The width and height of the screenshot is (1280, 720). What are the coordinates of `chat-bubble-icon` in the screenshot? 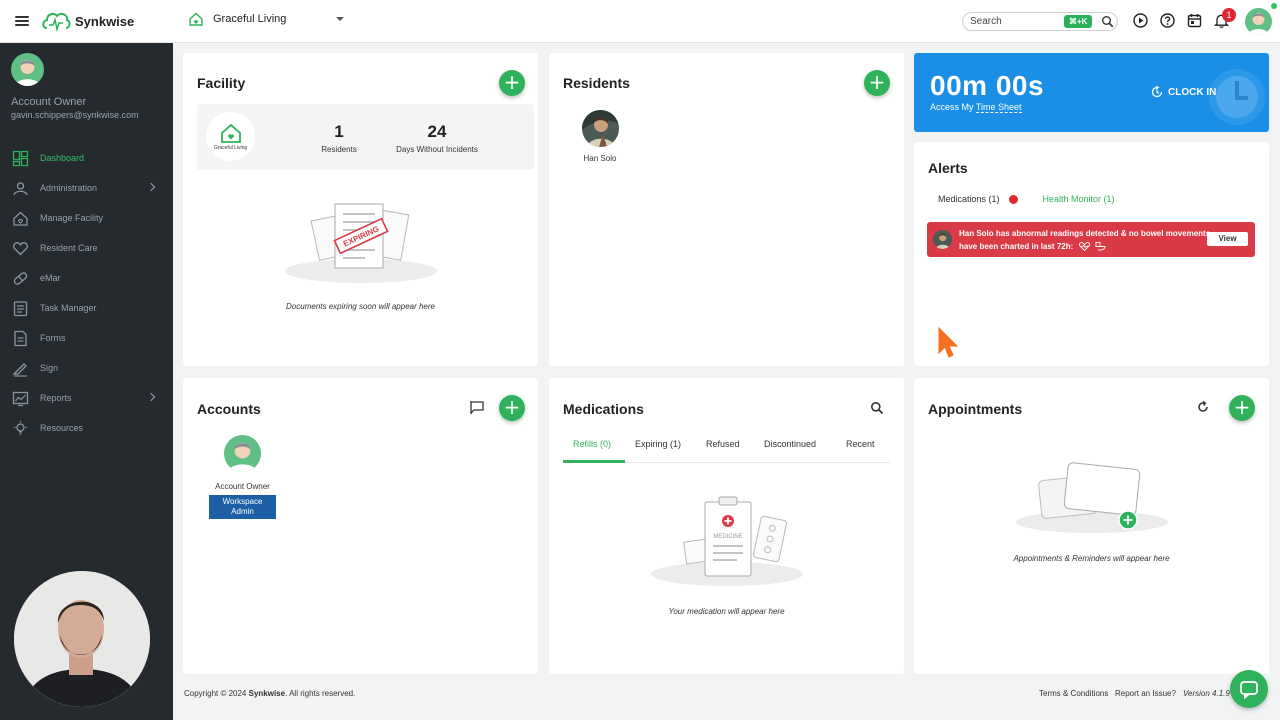 It's located at (1249, 690).